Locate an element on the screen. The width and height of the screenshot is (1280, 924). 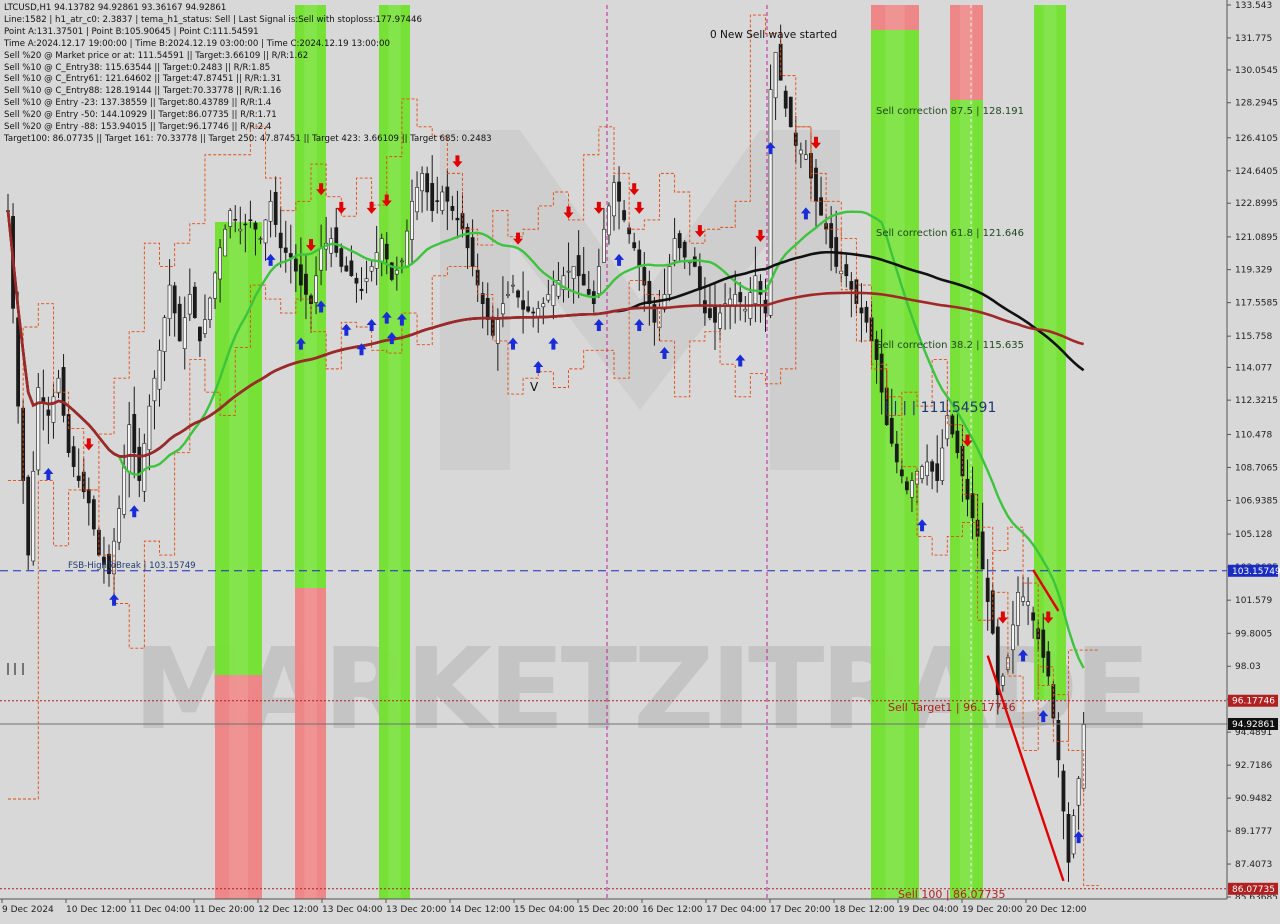
time-tick-label: 19 Dec 04:00 is located at coordinates (928, 910).